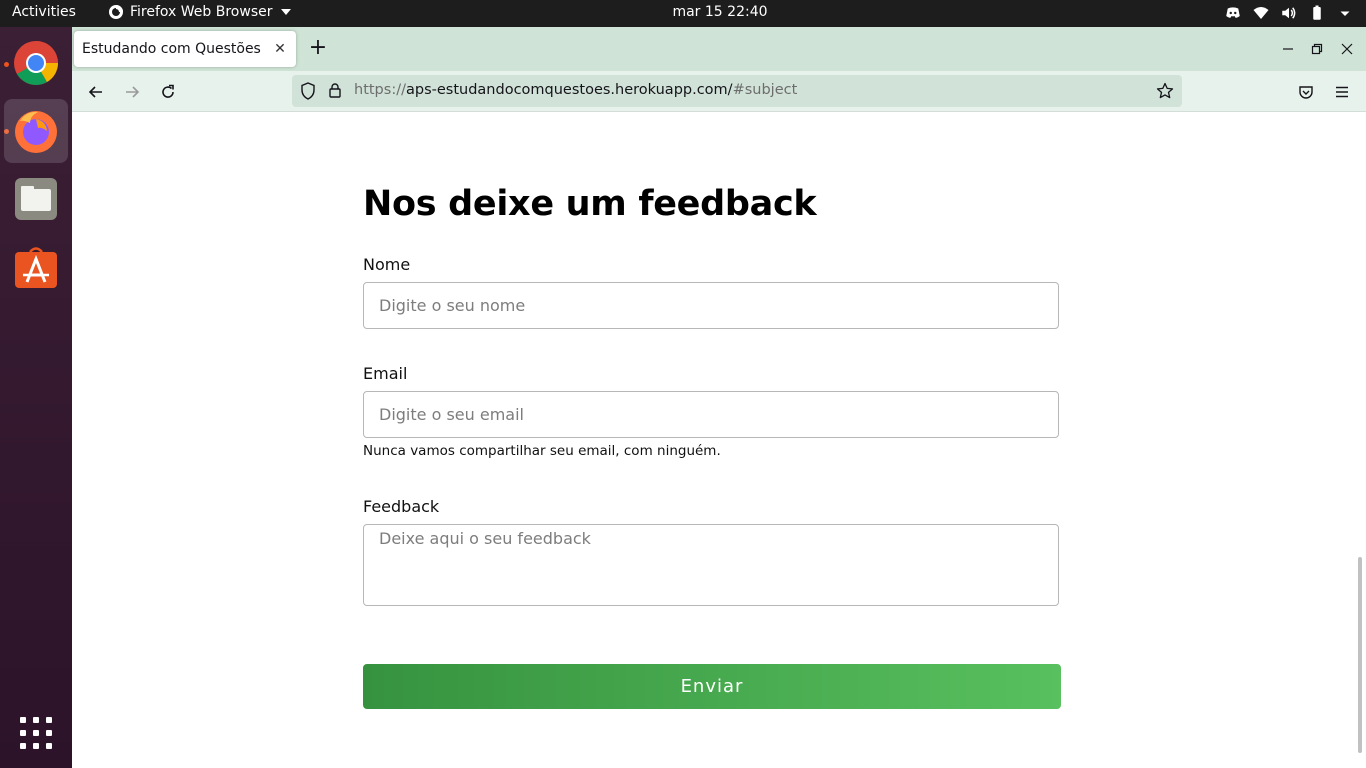 This screenshot has width=1366, height=768. Describe the element at coordinates (44, 12) in the screenshot. I see `activities-button: Activities` at that location.